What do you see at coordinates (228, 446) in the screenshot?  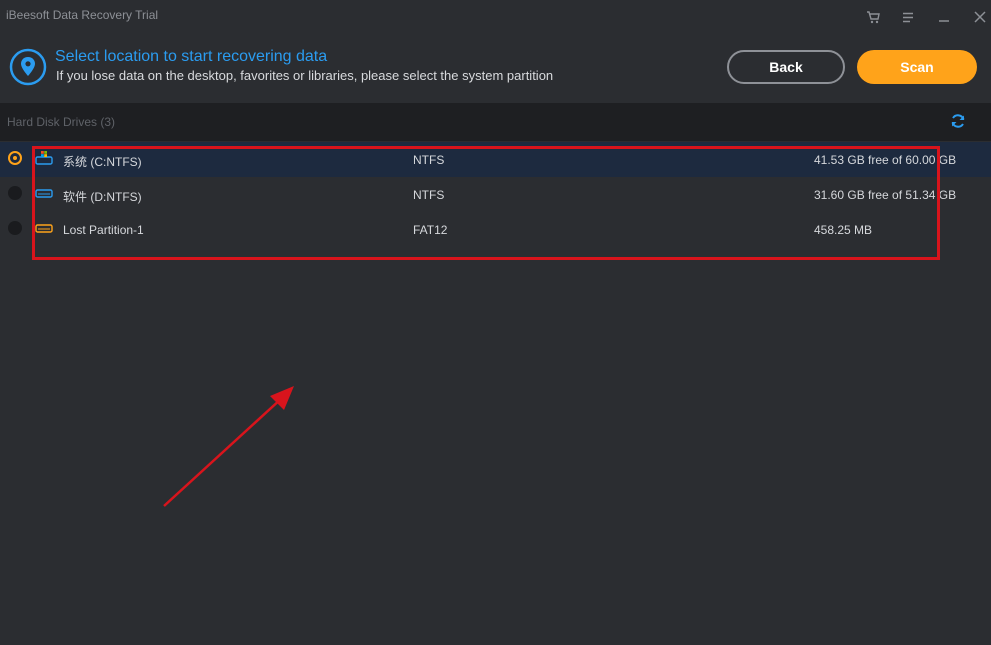 I see `annotation-arrow-icon` at bounding box center [228, 446].